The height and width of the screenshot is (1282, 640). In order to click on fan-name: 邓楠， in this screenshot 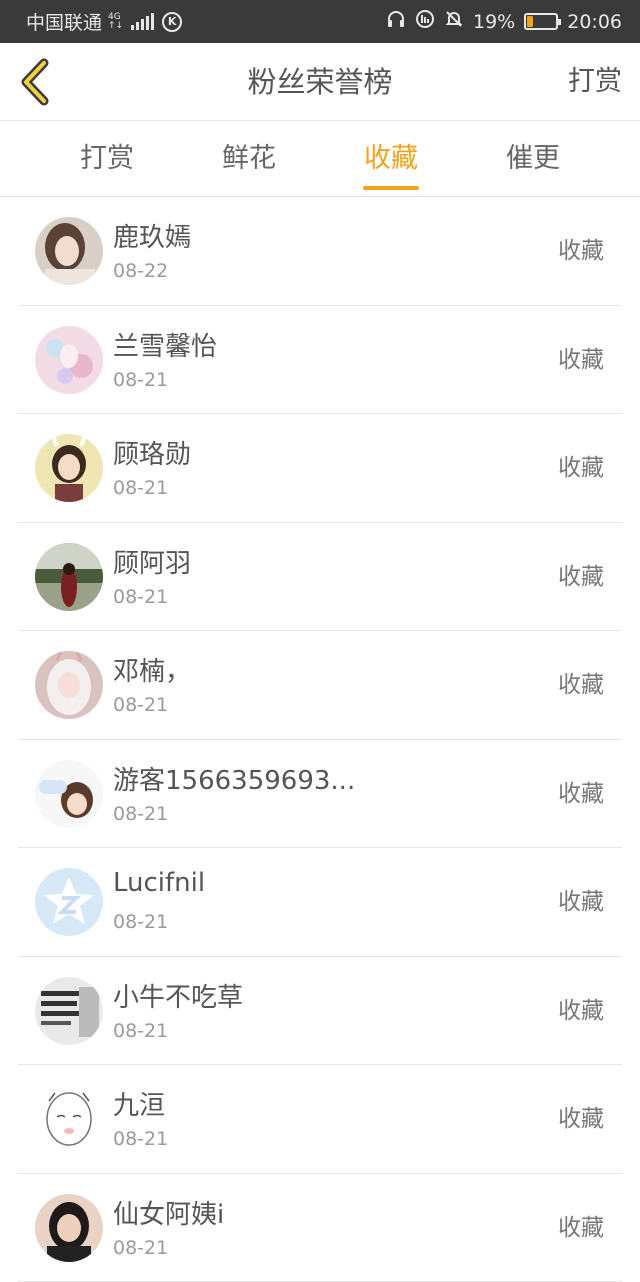, I will do `click(152, 669)`.